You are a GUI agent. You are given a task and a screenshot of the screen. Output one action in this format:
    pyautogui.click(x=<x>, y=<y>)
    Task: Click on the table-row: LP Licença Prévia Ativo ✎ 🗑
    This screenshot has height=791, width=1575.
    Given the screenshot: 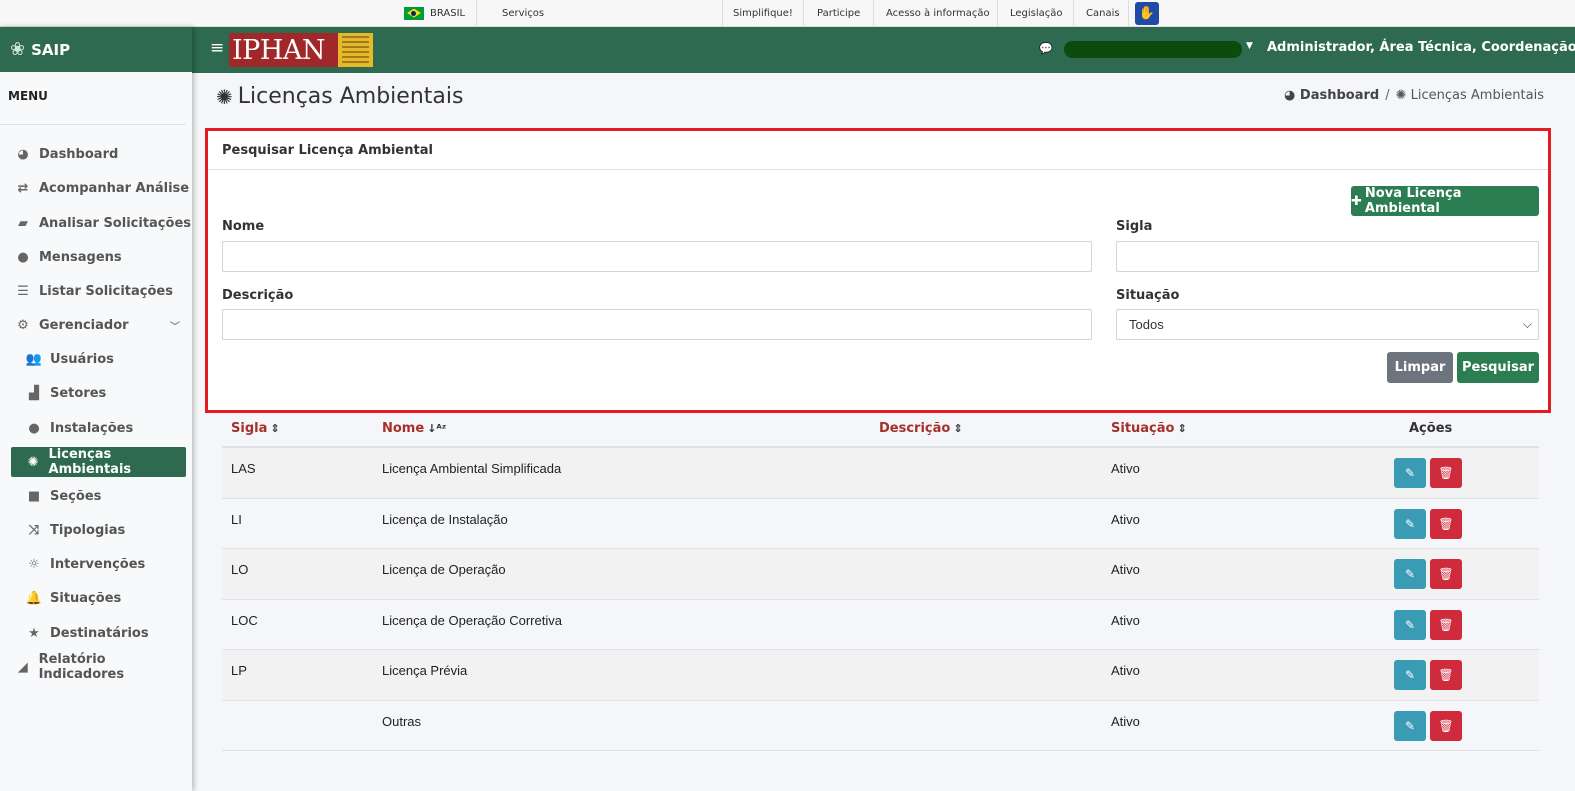 What is the action you would take?
    pyautogui.click(x=880, y=675)
    